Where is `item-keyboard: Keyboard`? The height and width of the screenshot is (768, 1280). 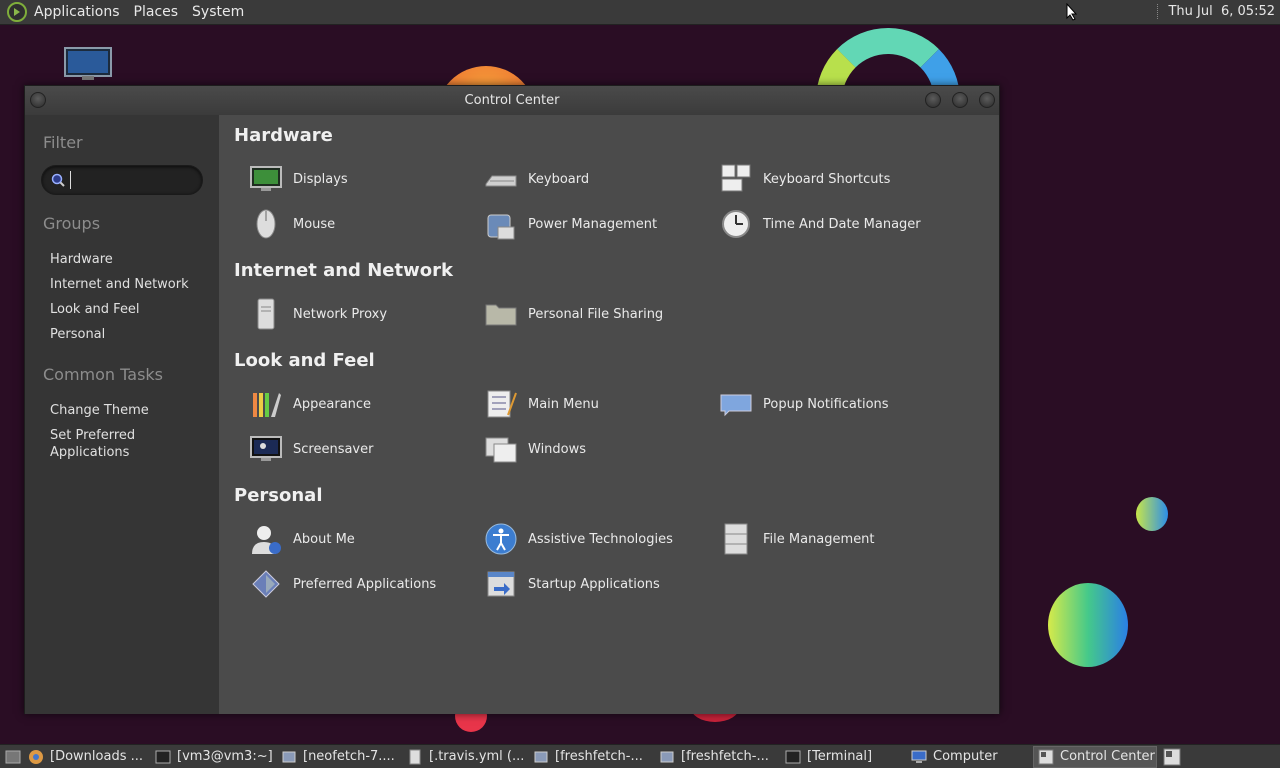 item-keyboard: Keyboard is located at coordinates (599, 179).